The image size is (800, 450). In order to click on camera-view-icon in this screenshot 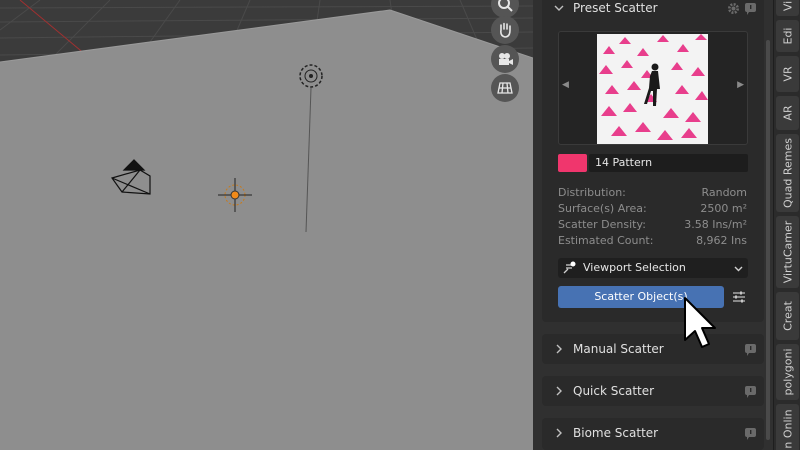, I will do `click(505, 59)`.